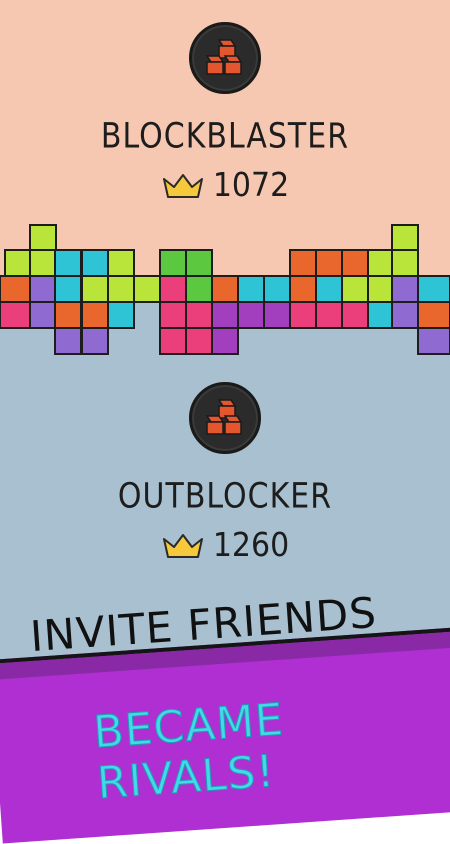  I want to click on player-score: 1260, so click(251, 545).